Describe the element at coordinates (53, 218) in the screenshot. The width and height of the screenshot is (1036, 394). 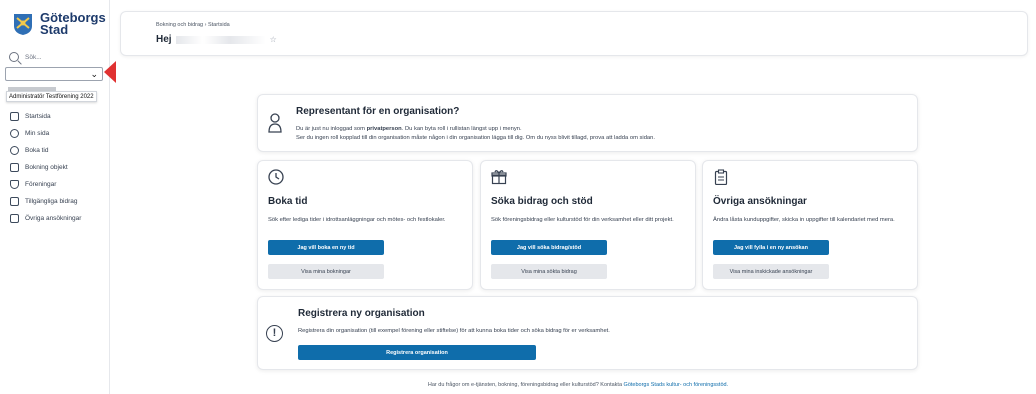
I see `sidebar-item-label: Övriga ansökningar` at that location.